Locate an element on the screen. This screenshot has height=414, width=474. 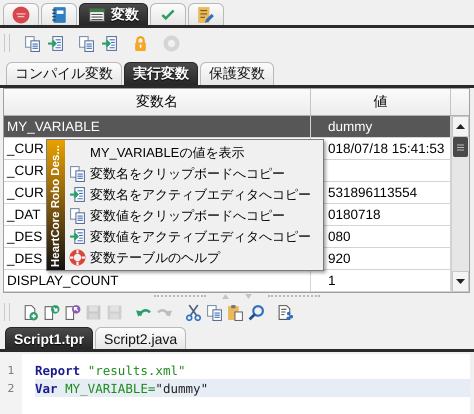
scrollbar is located at coordinates (460, 204).